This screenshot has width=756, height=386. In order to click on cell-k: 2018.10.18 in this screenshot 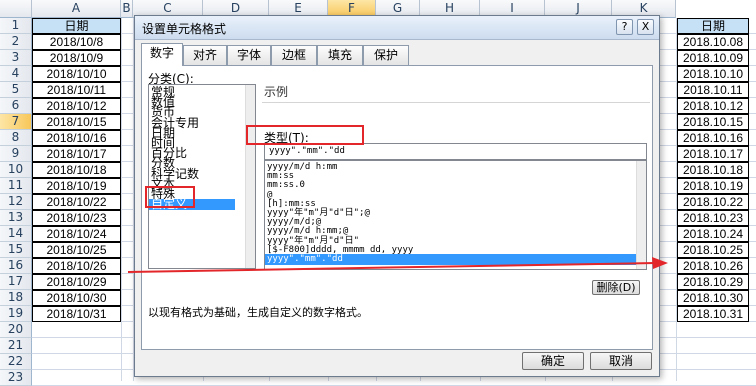, I will do `click(713, 170)`.